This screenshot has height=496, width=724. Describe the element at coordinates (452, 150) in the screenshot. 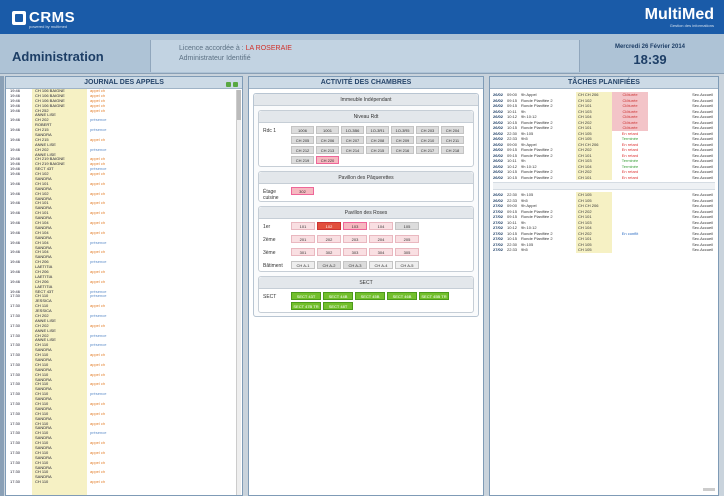

I see `room-cell: CH 218` at that location.